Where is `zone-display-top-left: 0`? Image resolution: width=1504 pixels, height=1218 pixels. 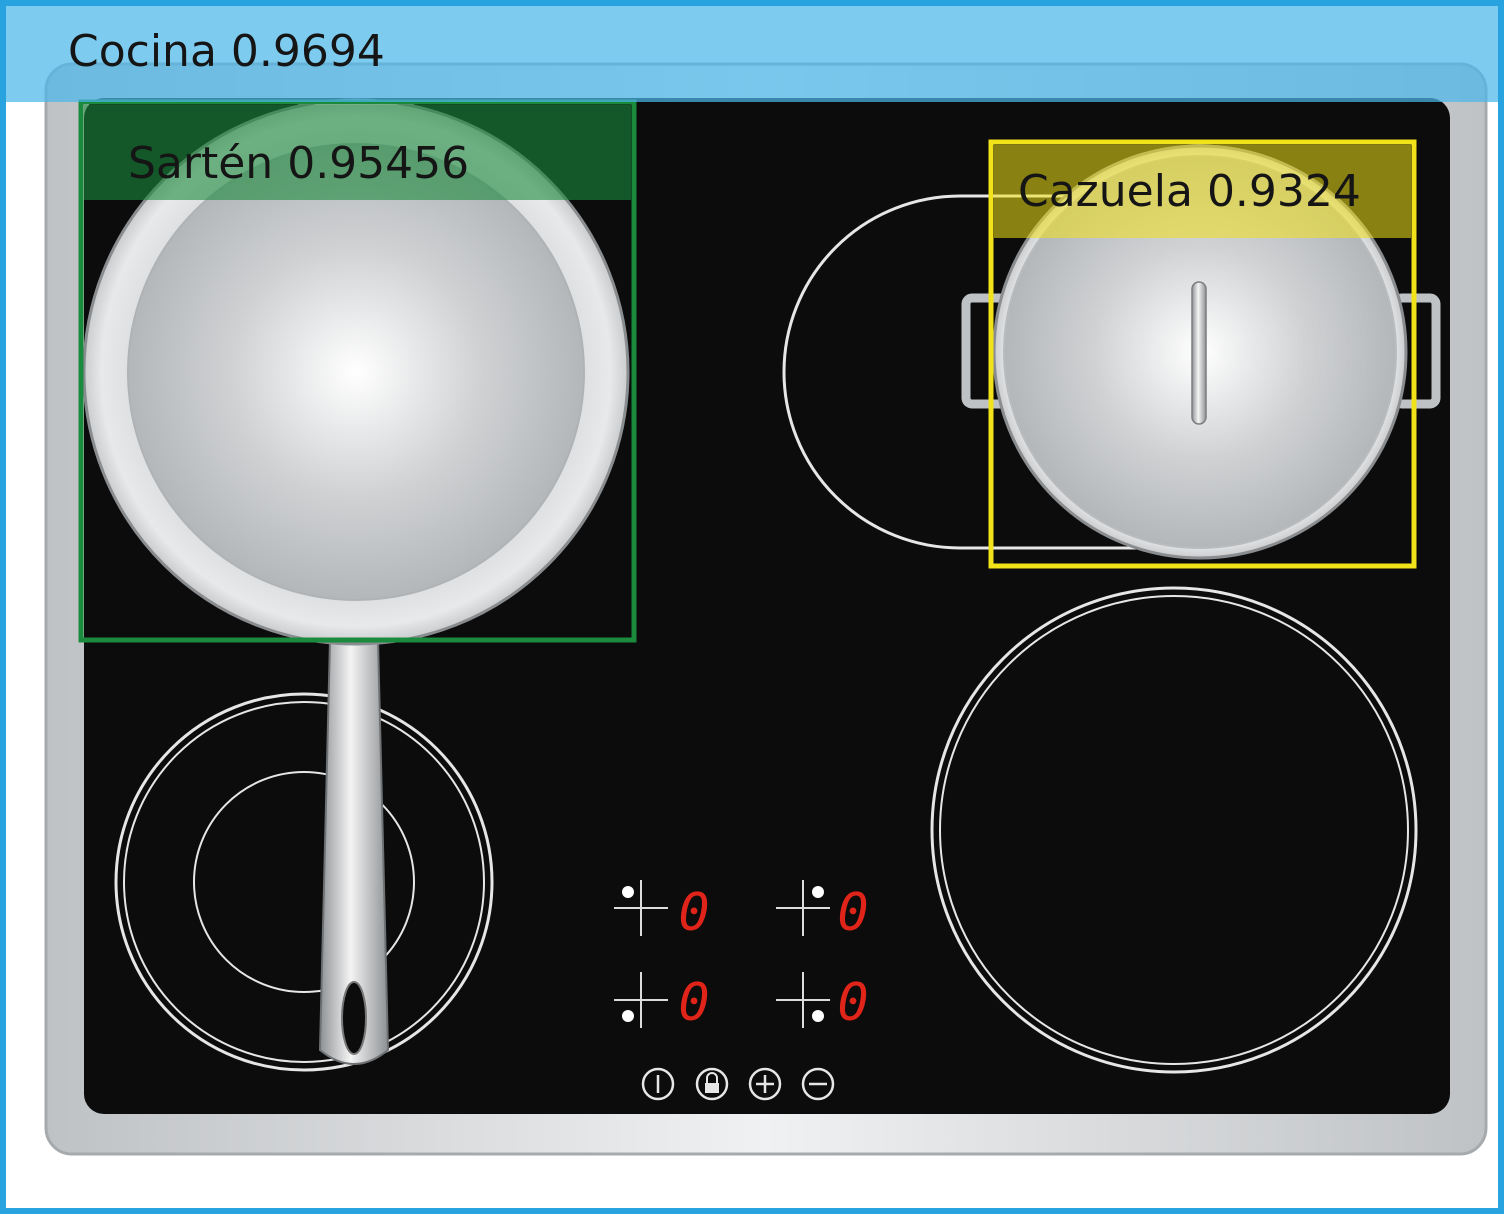
zone-display-top-left: 0 is located at coordinates (693, 913).